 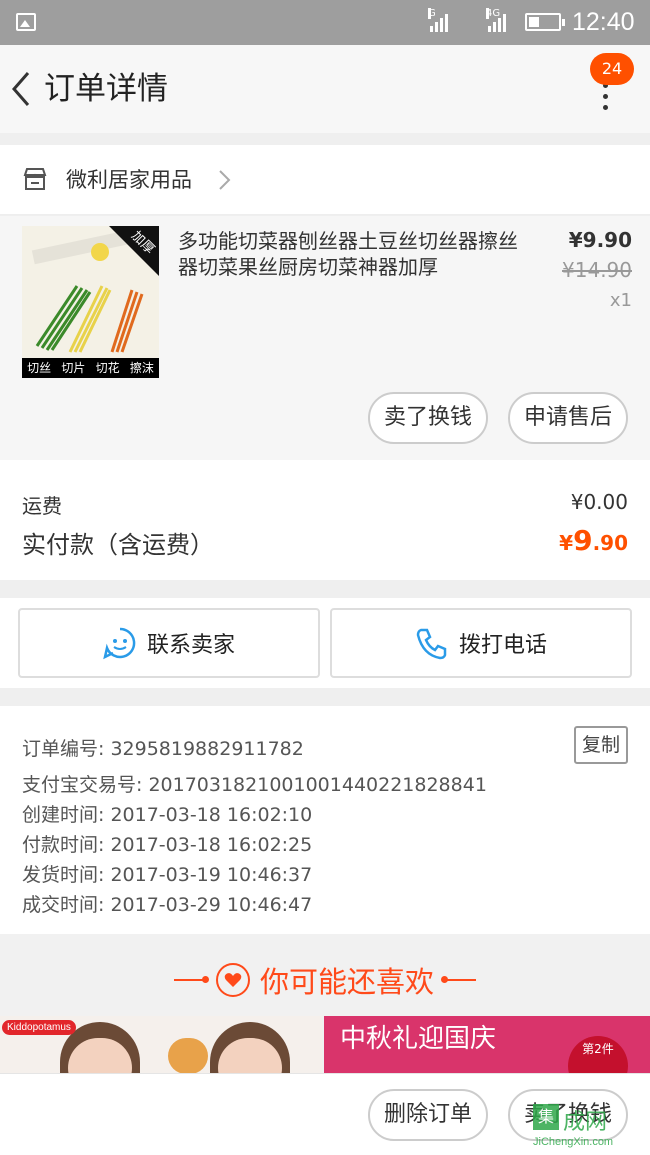 What do you see at coordinates (325, 1004) in the screenshot?
I see `recommend-section: 你可能还喜欢 Kiddopotamus 中秋礼迎国庆 第2件` at bounding box center [325, 1004].